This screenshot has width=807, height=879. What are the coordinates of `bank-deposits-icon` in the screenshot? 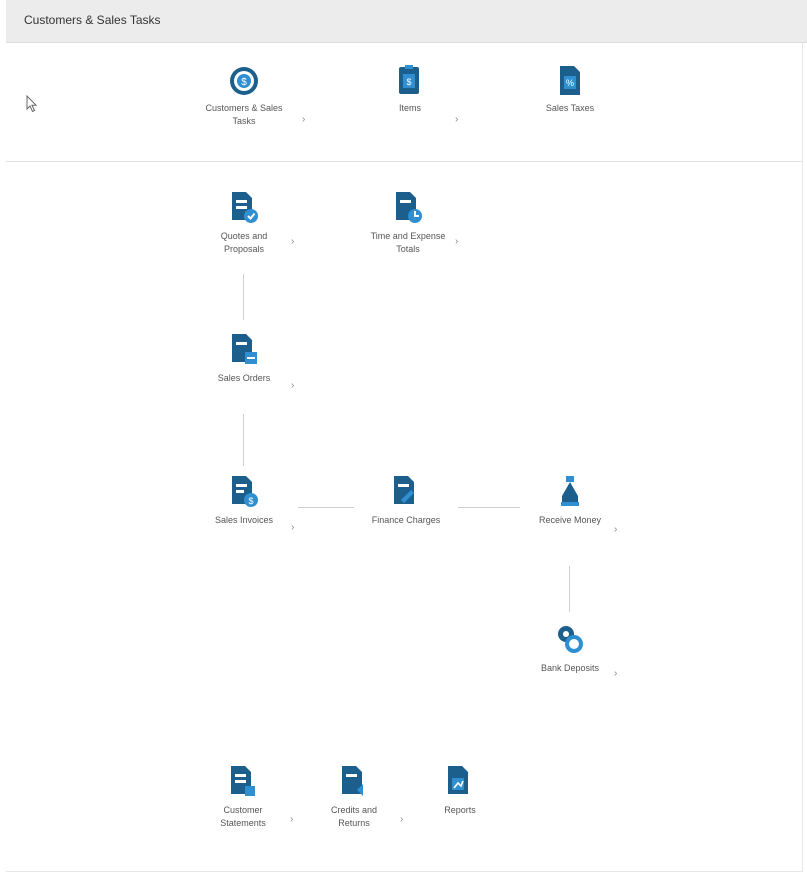 It's located at (570, 639).